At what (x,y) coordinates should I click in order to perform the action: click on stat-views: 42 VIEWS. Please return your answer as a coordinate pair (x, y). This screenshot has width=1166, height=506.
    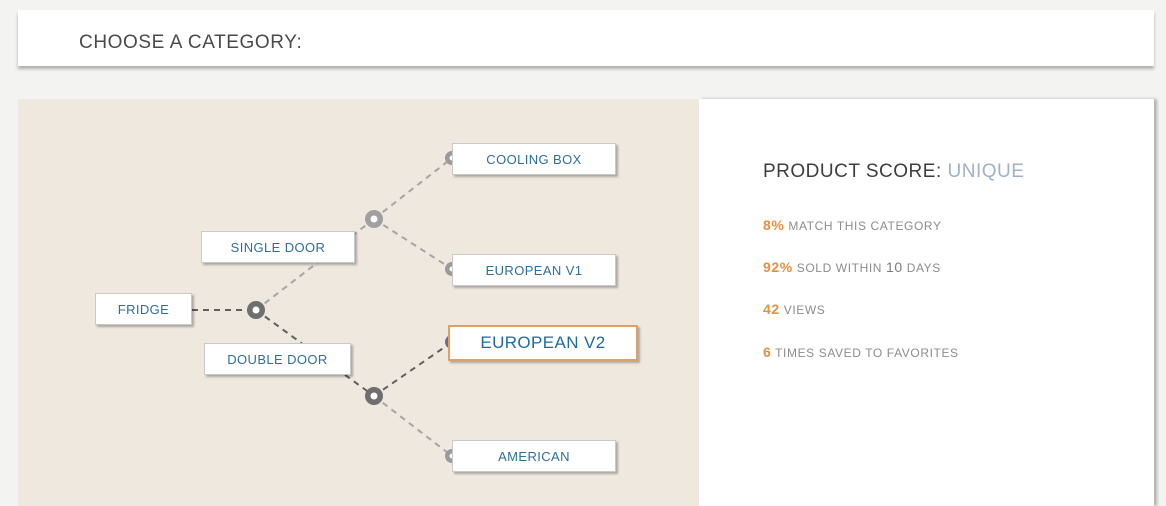
    Looking at the image, I should click on (794, 309).